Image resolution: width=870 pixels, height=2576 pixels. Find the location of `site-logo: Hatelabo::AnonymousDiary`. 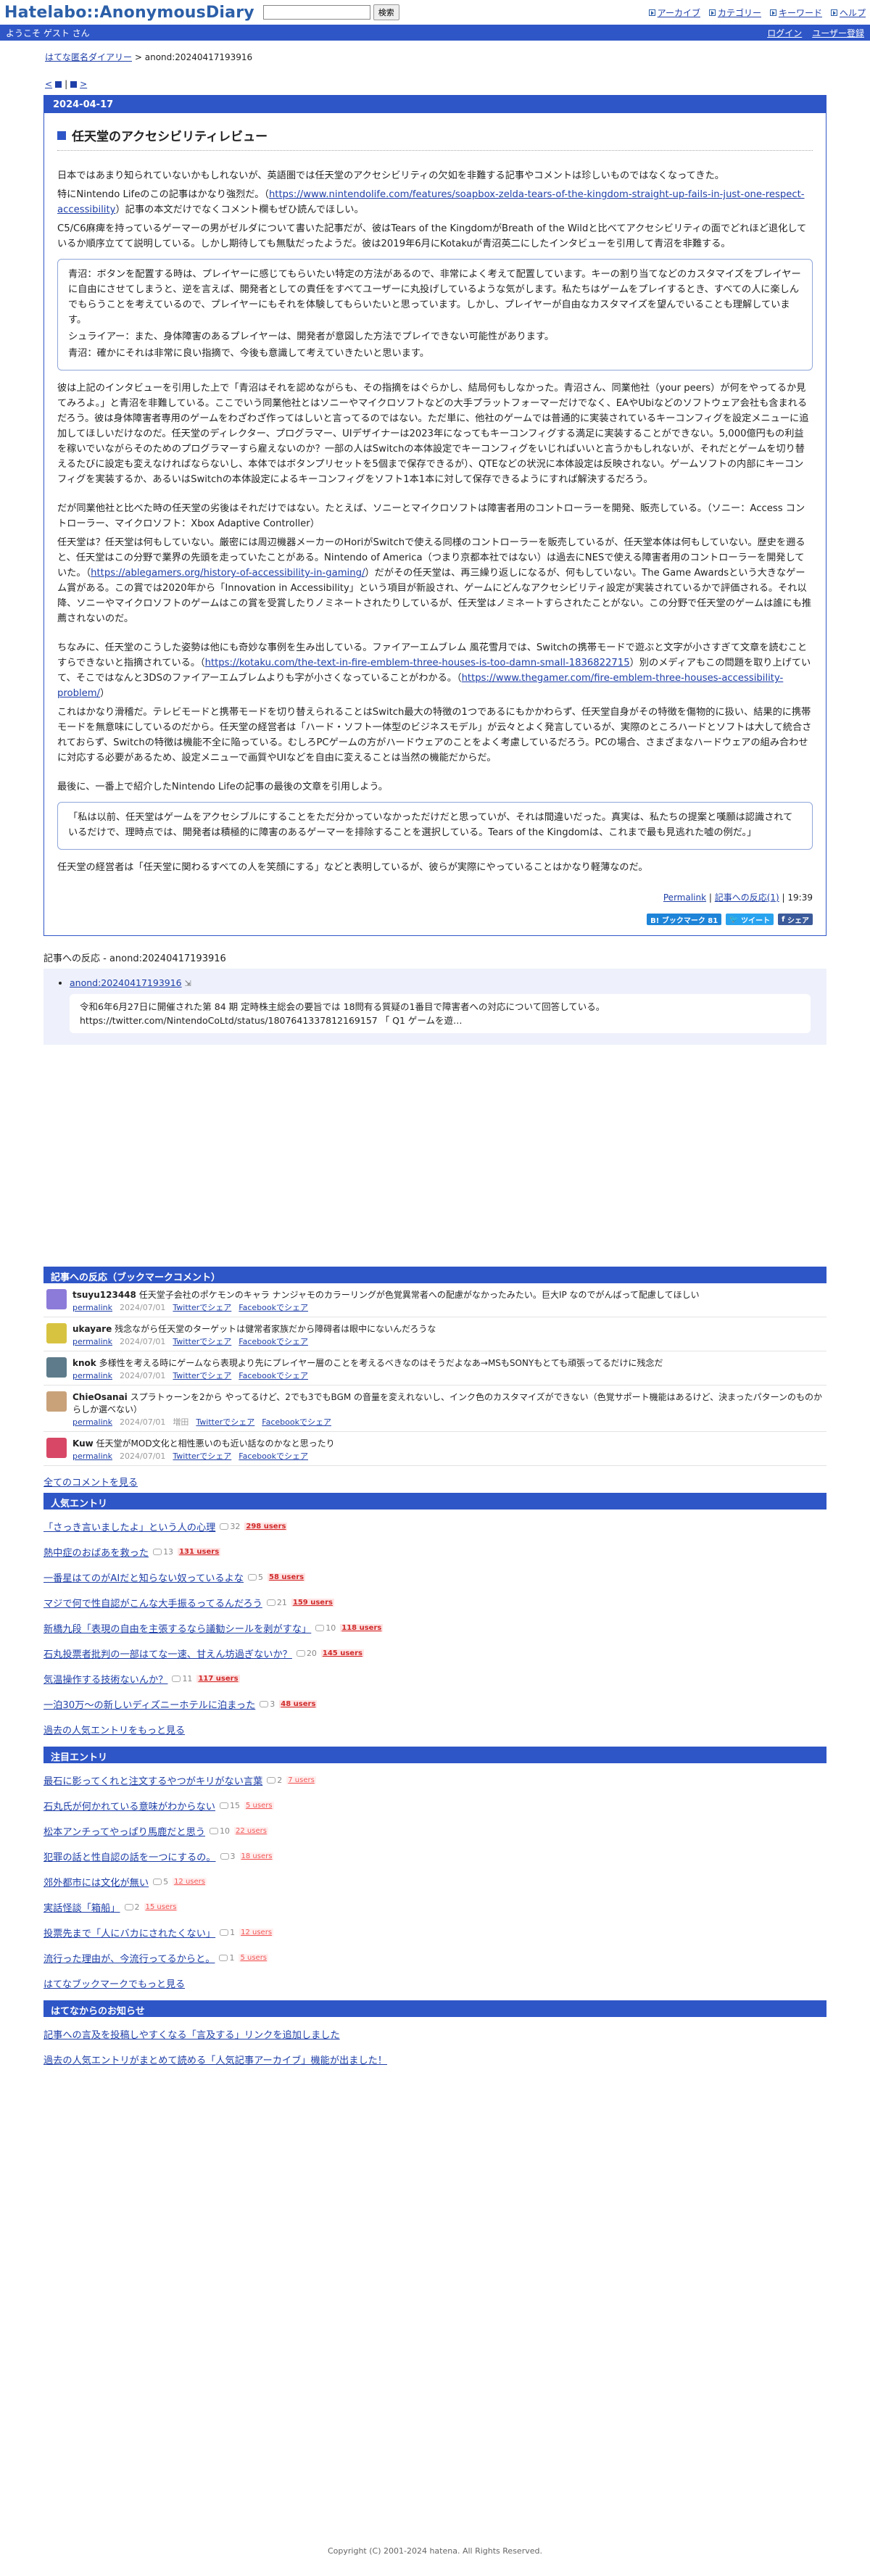

site-logo: Hatelabo::AnonymousDiary is located at coordinates (129, 13).